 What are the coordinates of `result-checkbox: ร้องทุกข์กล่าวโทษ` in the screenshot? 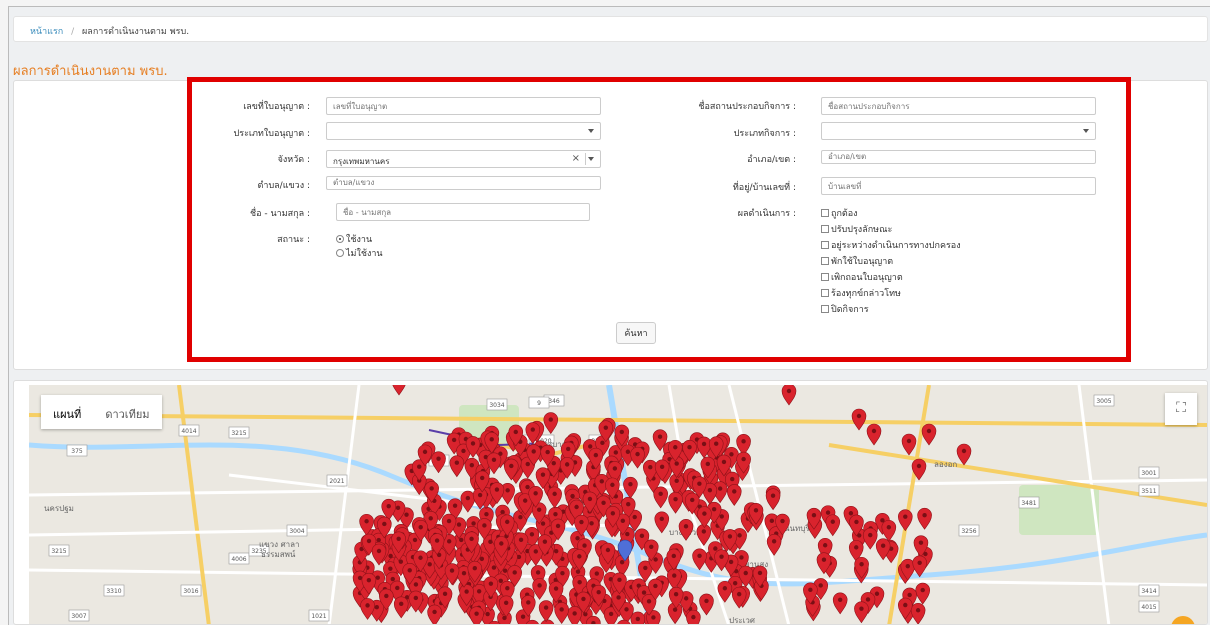 It's located at (861, 293).